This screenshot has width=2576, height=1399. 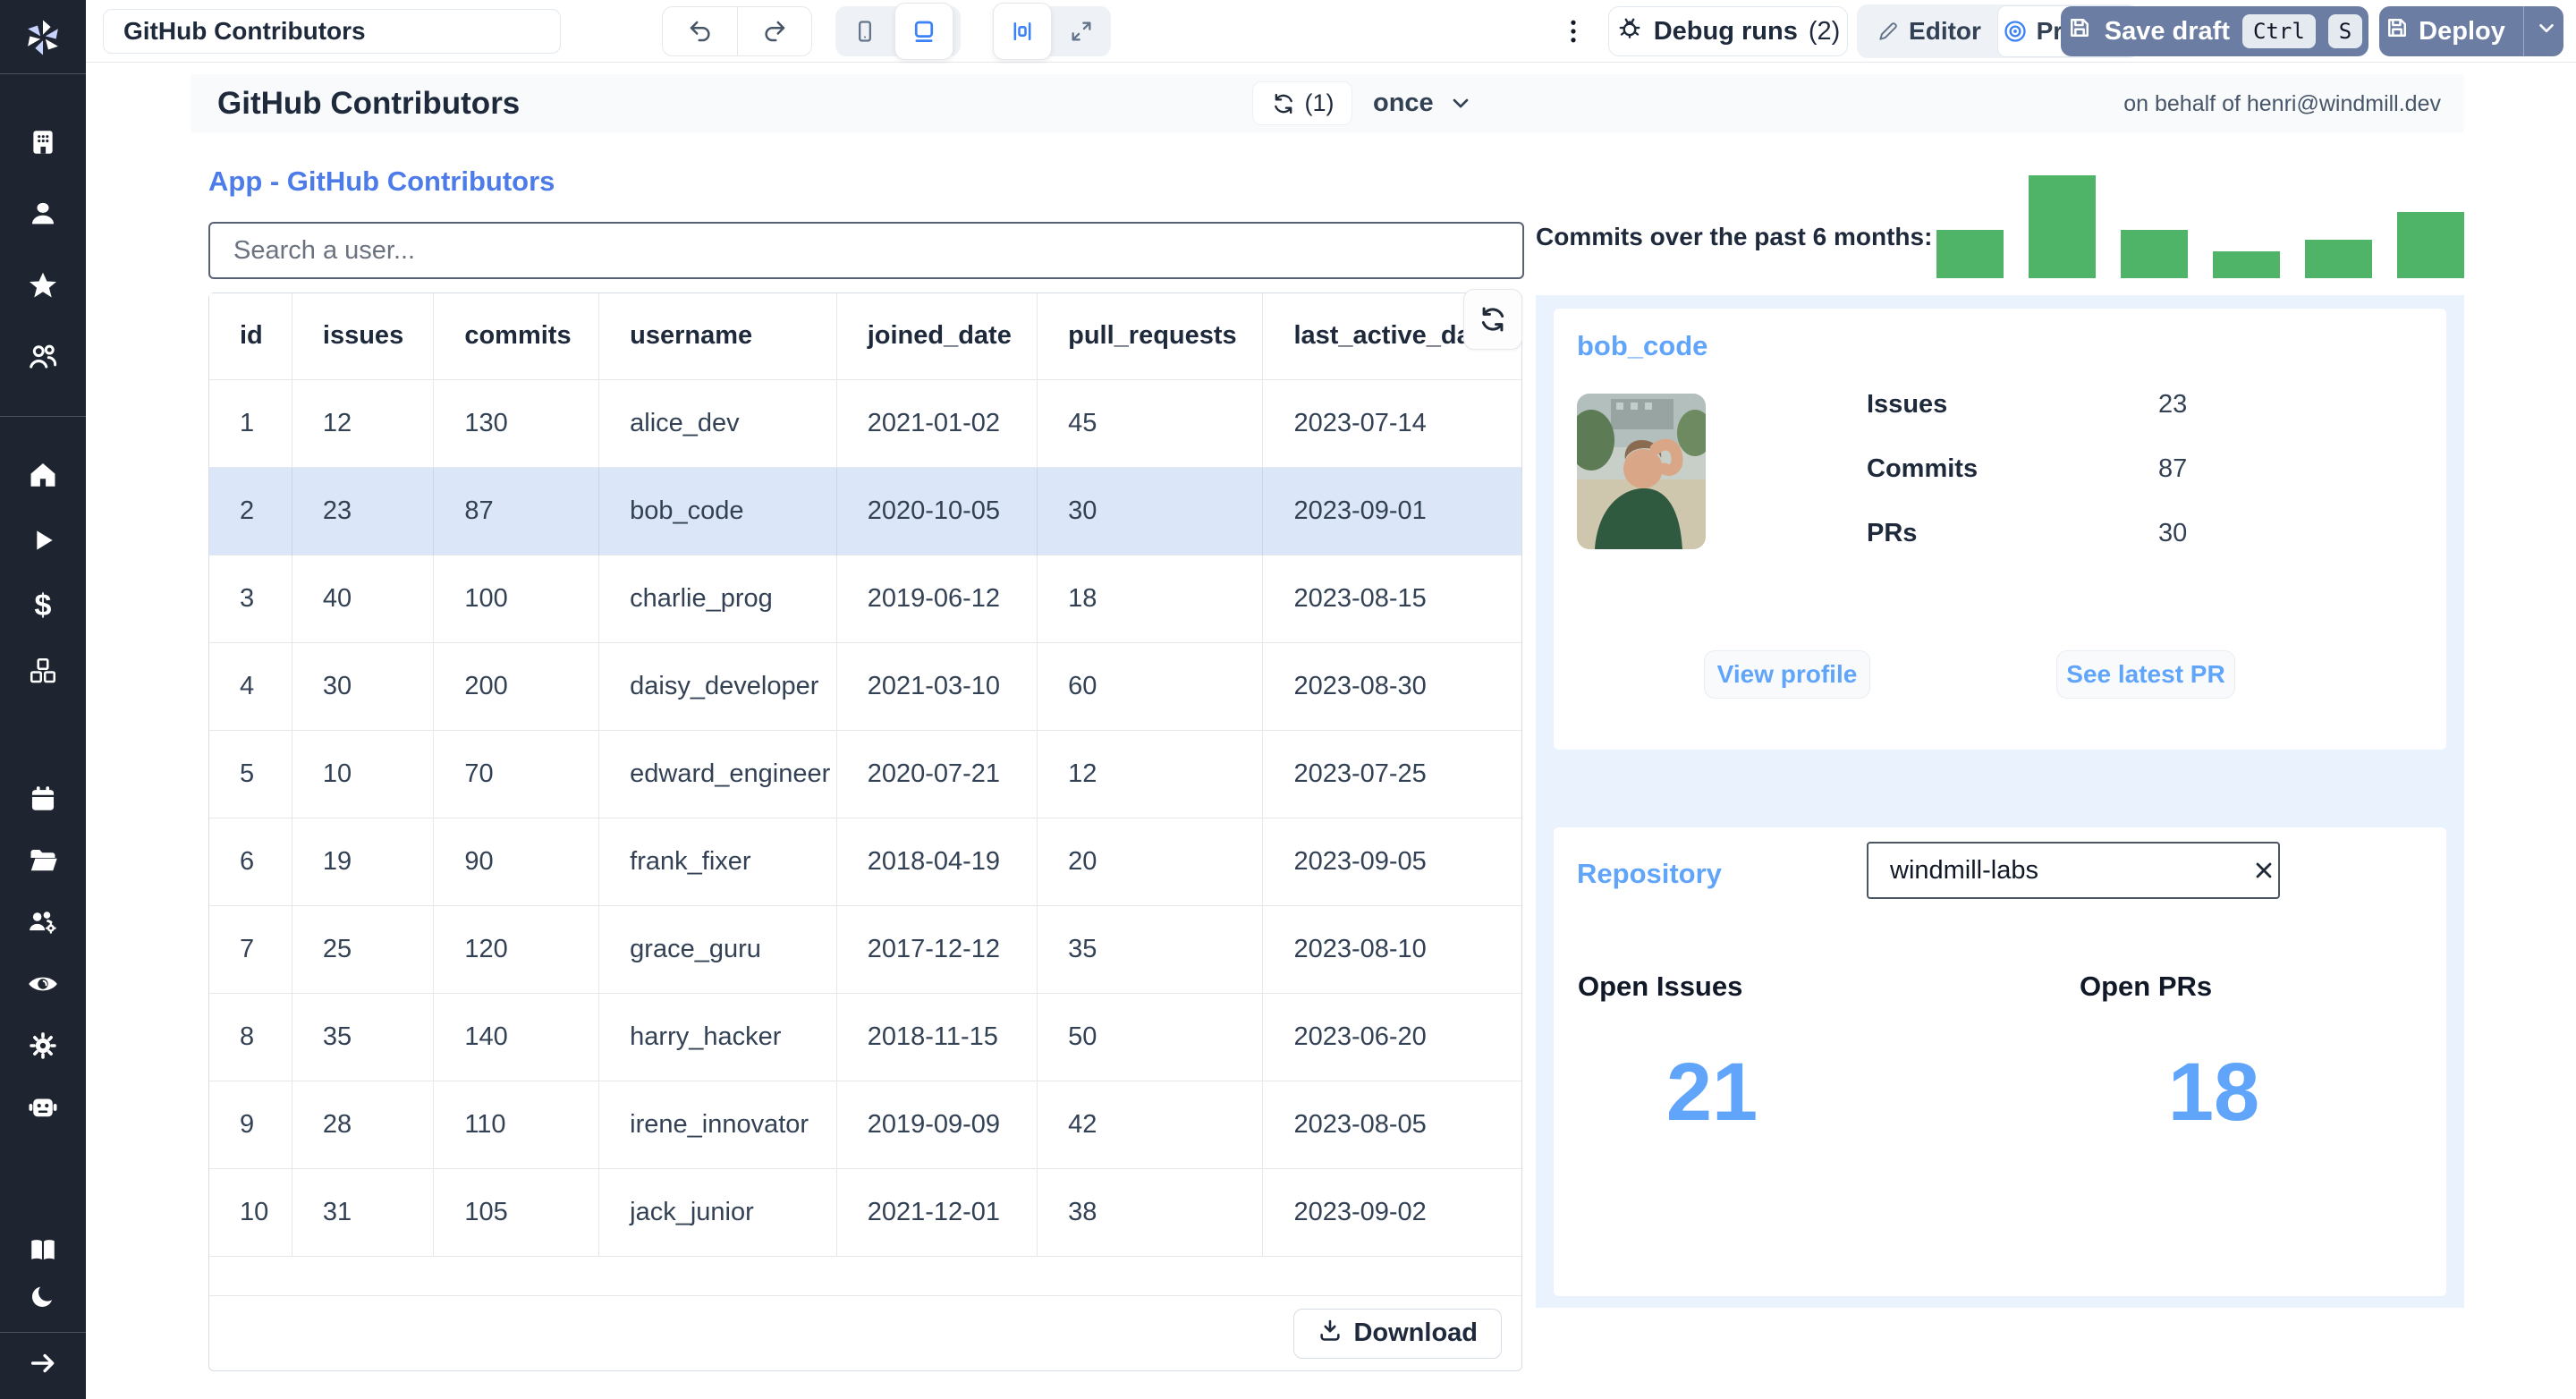 What do you see at coordinates (1081, 31) in the screenshot?
I see `fullscreen-button expand-icon` at bounding box center [1081, 31].